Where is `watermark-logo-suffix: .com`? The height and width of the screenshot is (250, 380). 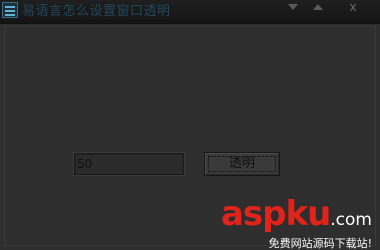 watermark-logo-suffix: .com is located at coordinates (351, 220).